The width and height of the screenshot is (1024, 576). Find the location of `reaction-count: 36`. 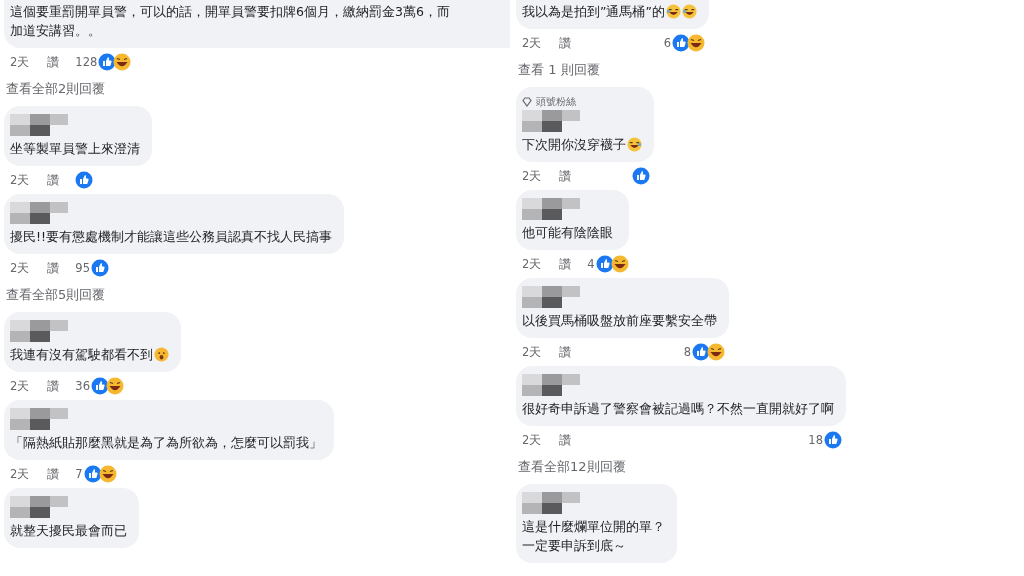

reaction-count: 36 is located at coordinates (82, 386).